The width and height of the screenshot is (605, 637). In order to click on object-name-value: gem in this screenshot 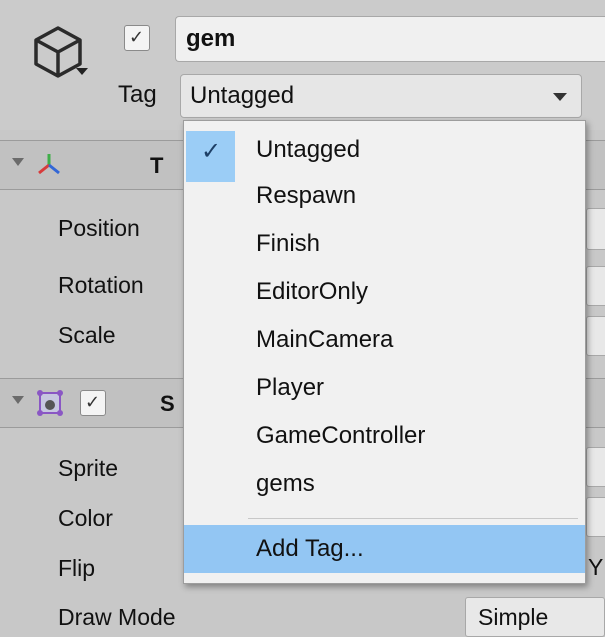, I will do `click(211, 38)`.